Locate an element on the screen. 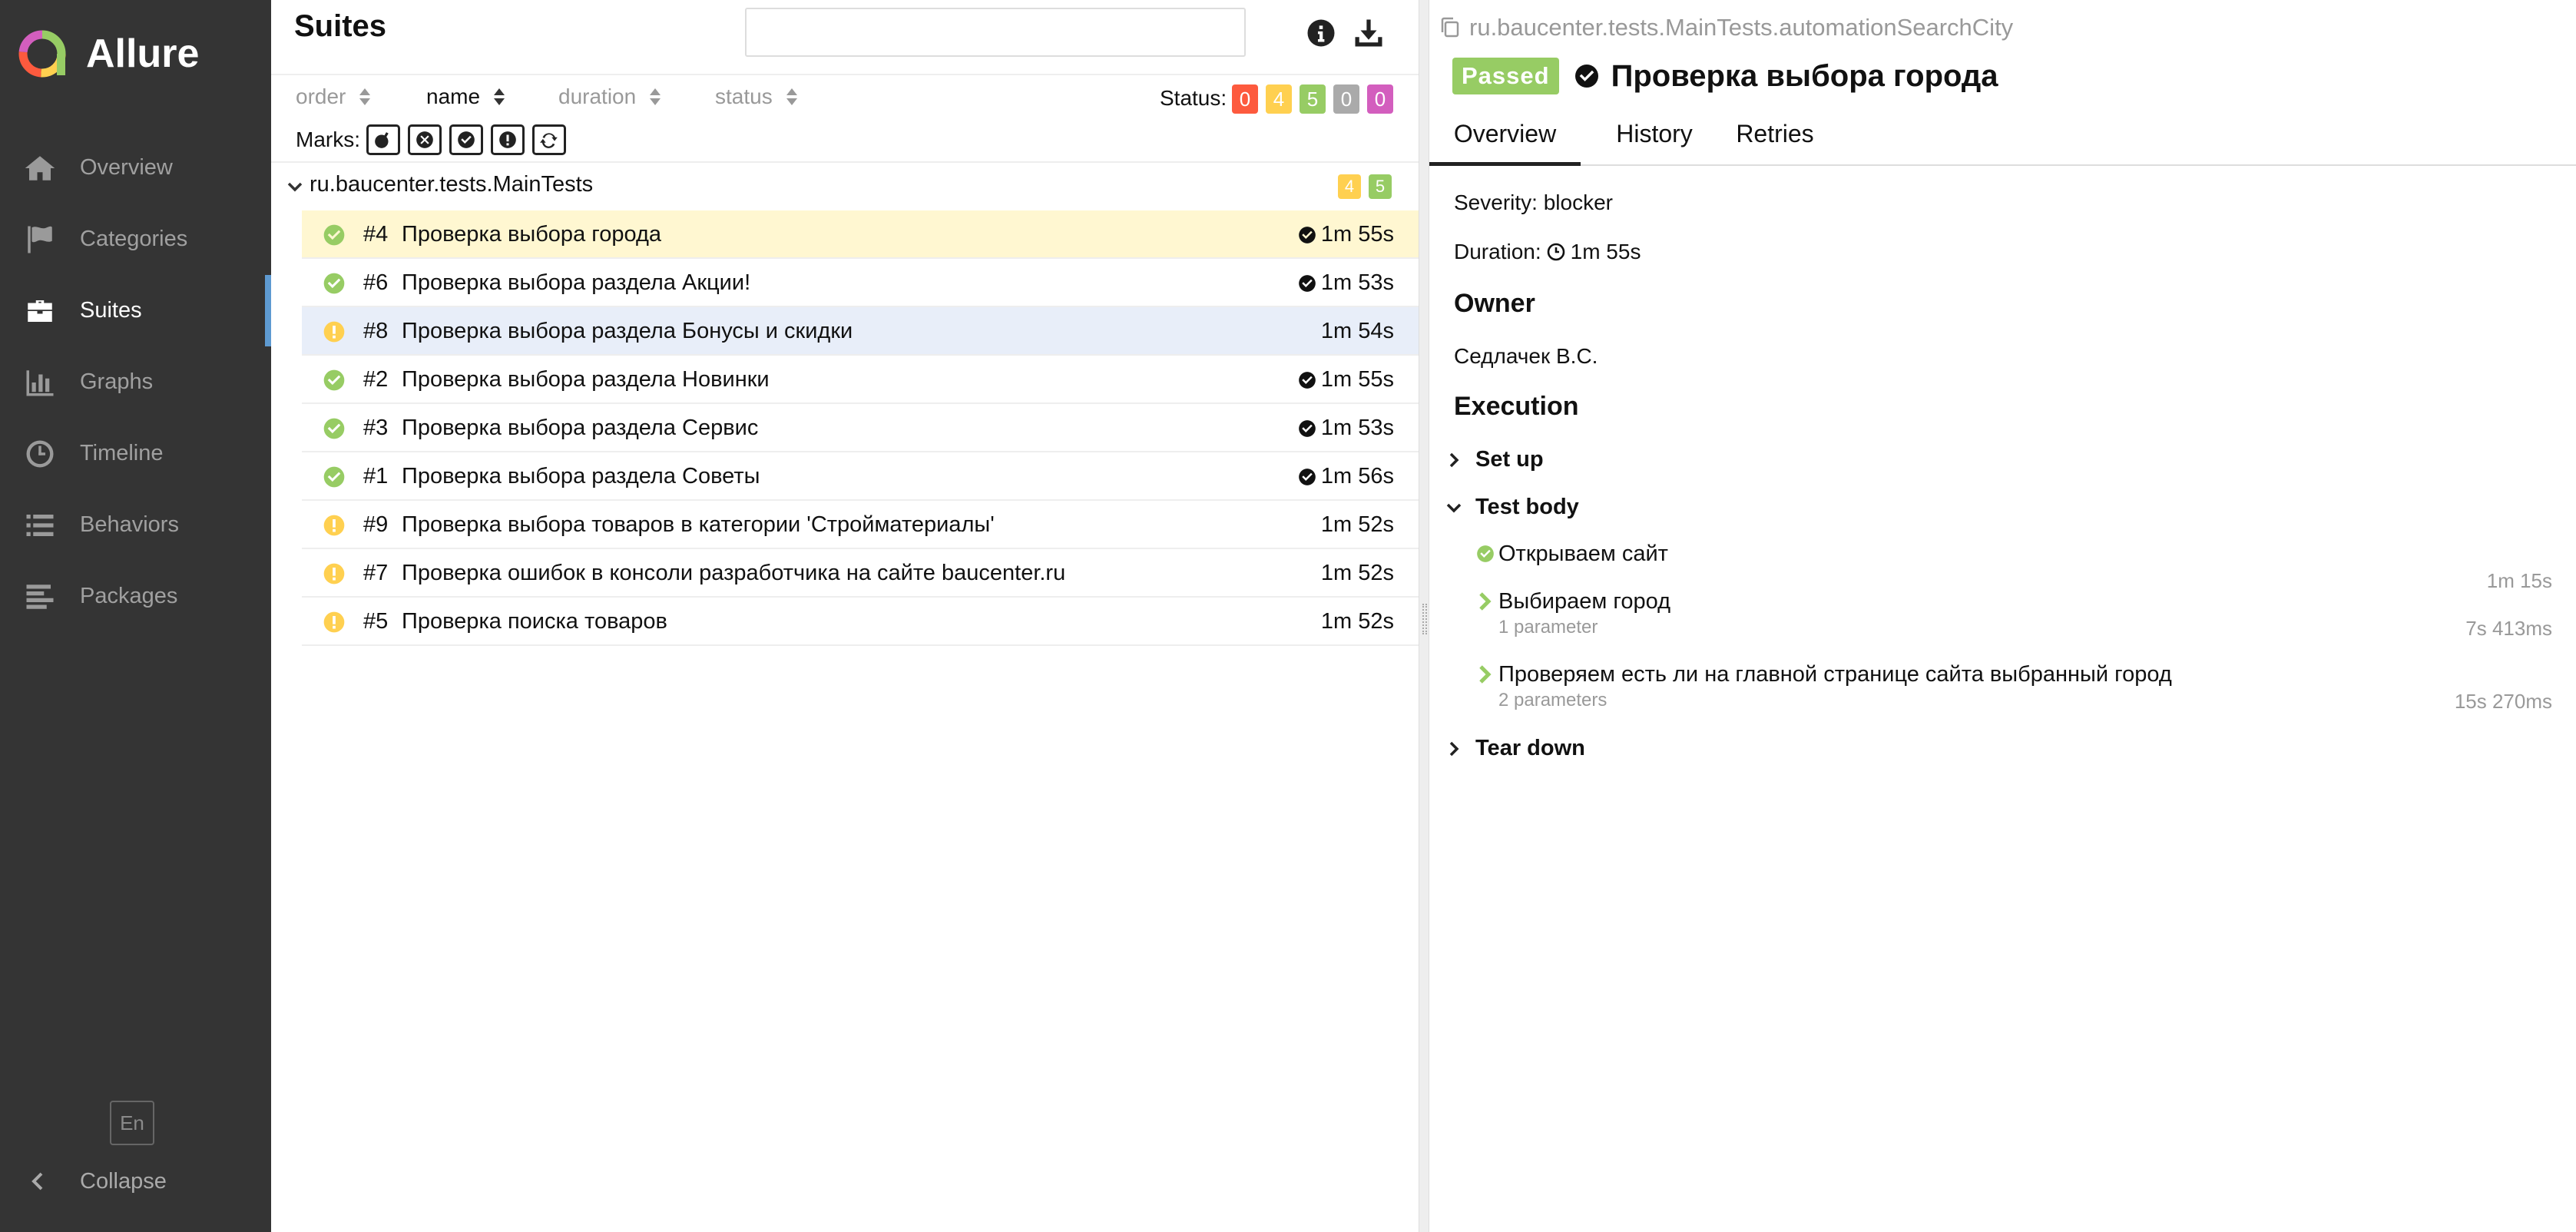  teardown-label: Tear down is located at coordinates (1530, 748).